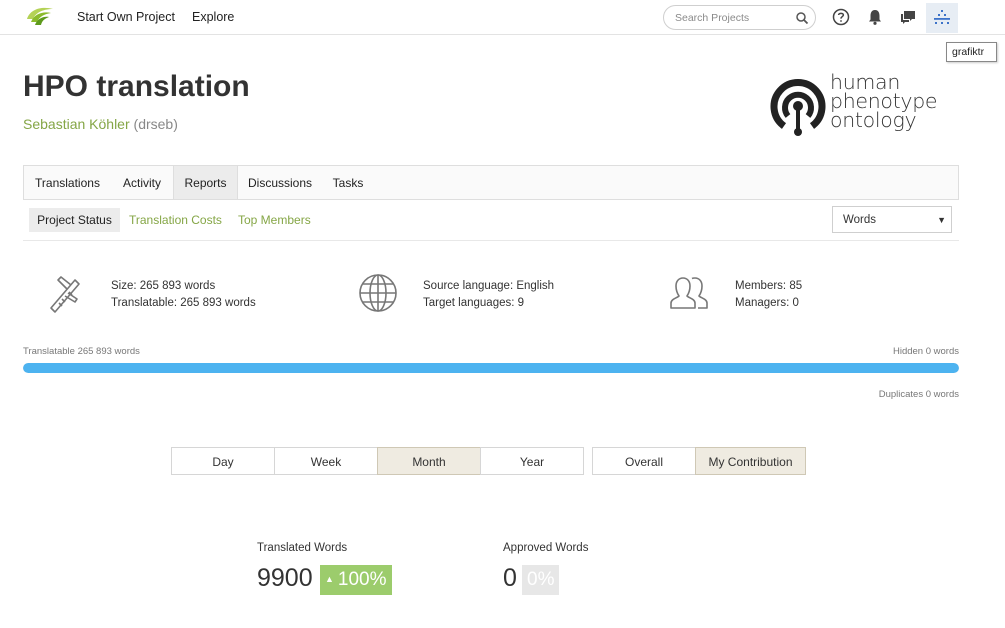 This screenshot has width=1005, height=628. I want to click on tab-discussions: Discussions, so click(280, 182).